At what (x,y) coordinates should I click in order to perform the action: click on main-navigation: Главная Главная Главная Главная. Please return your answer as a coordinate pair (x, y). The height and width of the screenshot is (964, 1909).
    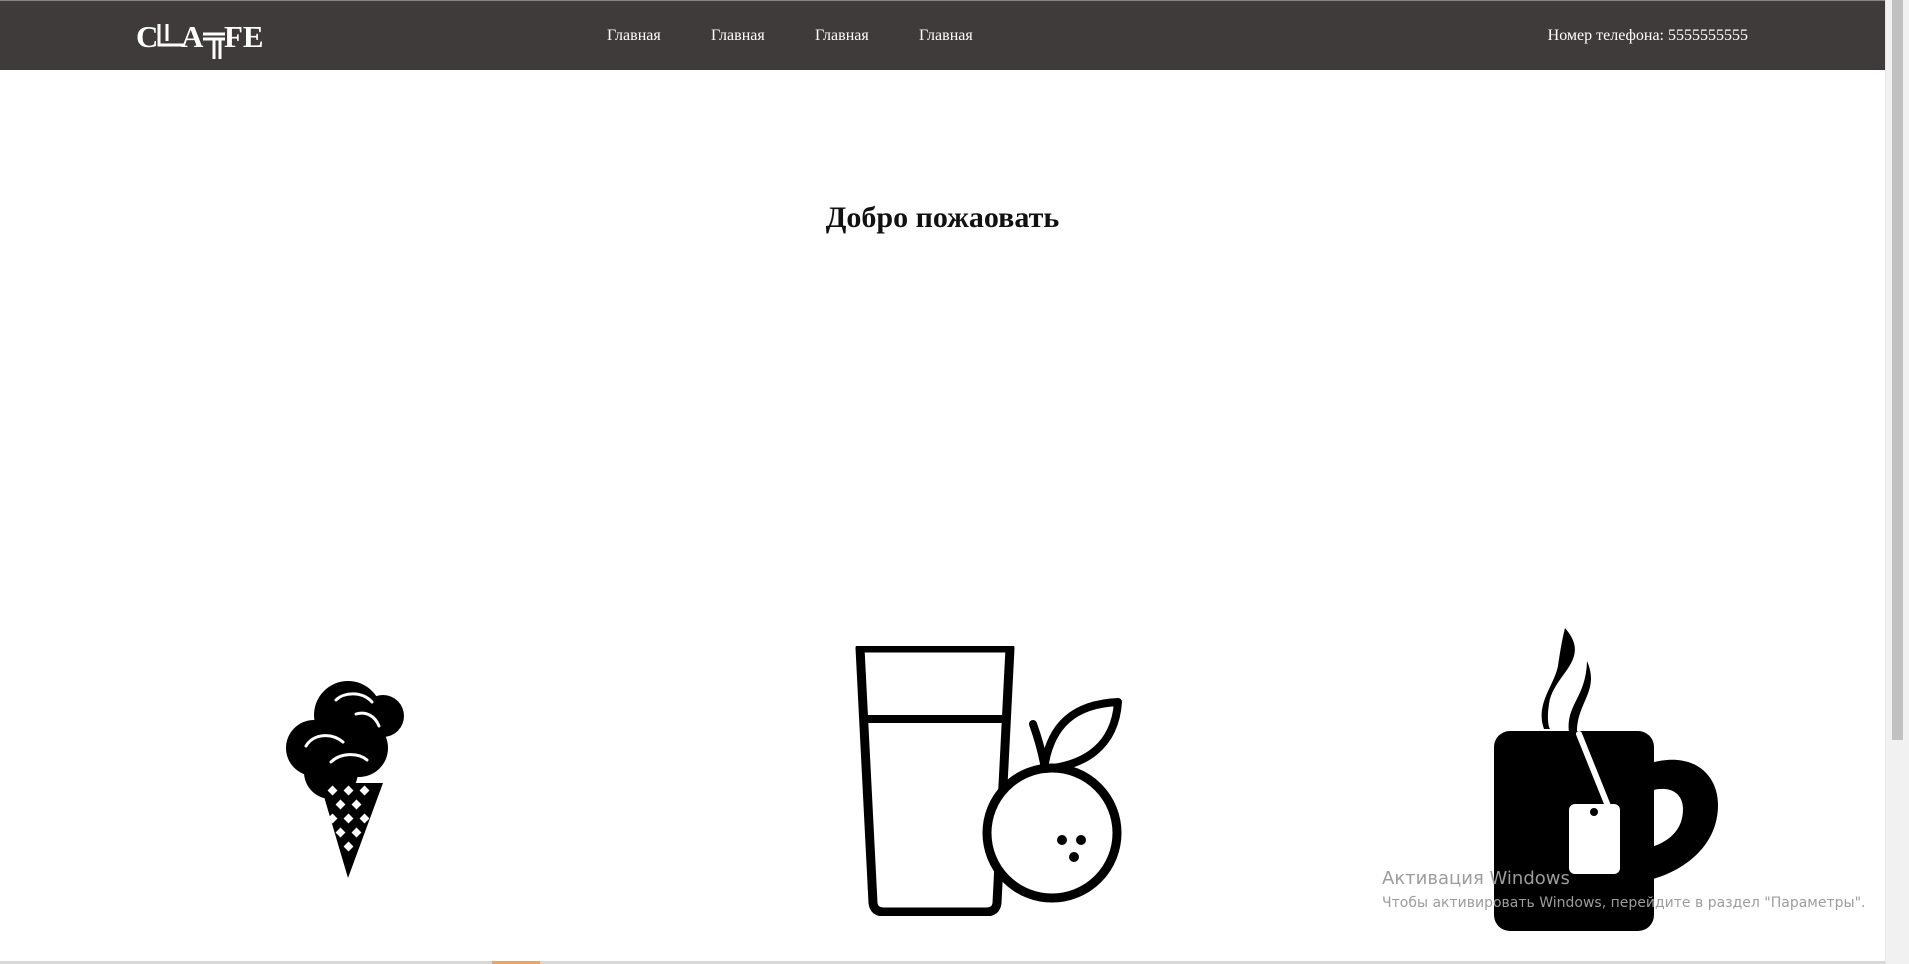
    Looking at the image, I should click on (815, 36).